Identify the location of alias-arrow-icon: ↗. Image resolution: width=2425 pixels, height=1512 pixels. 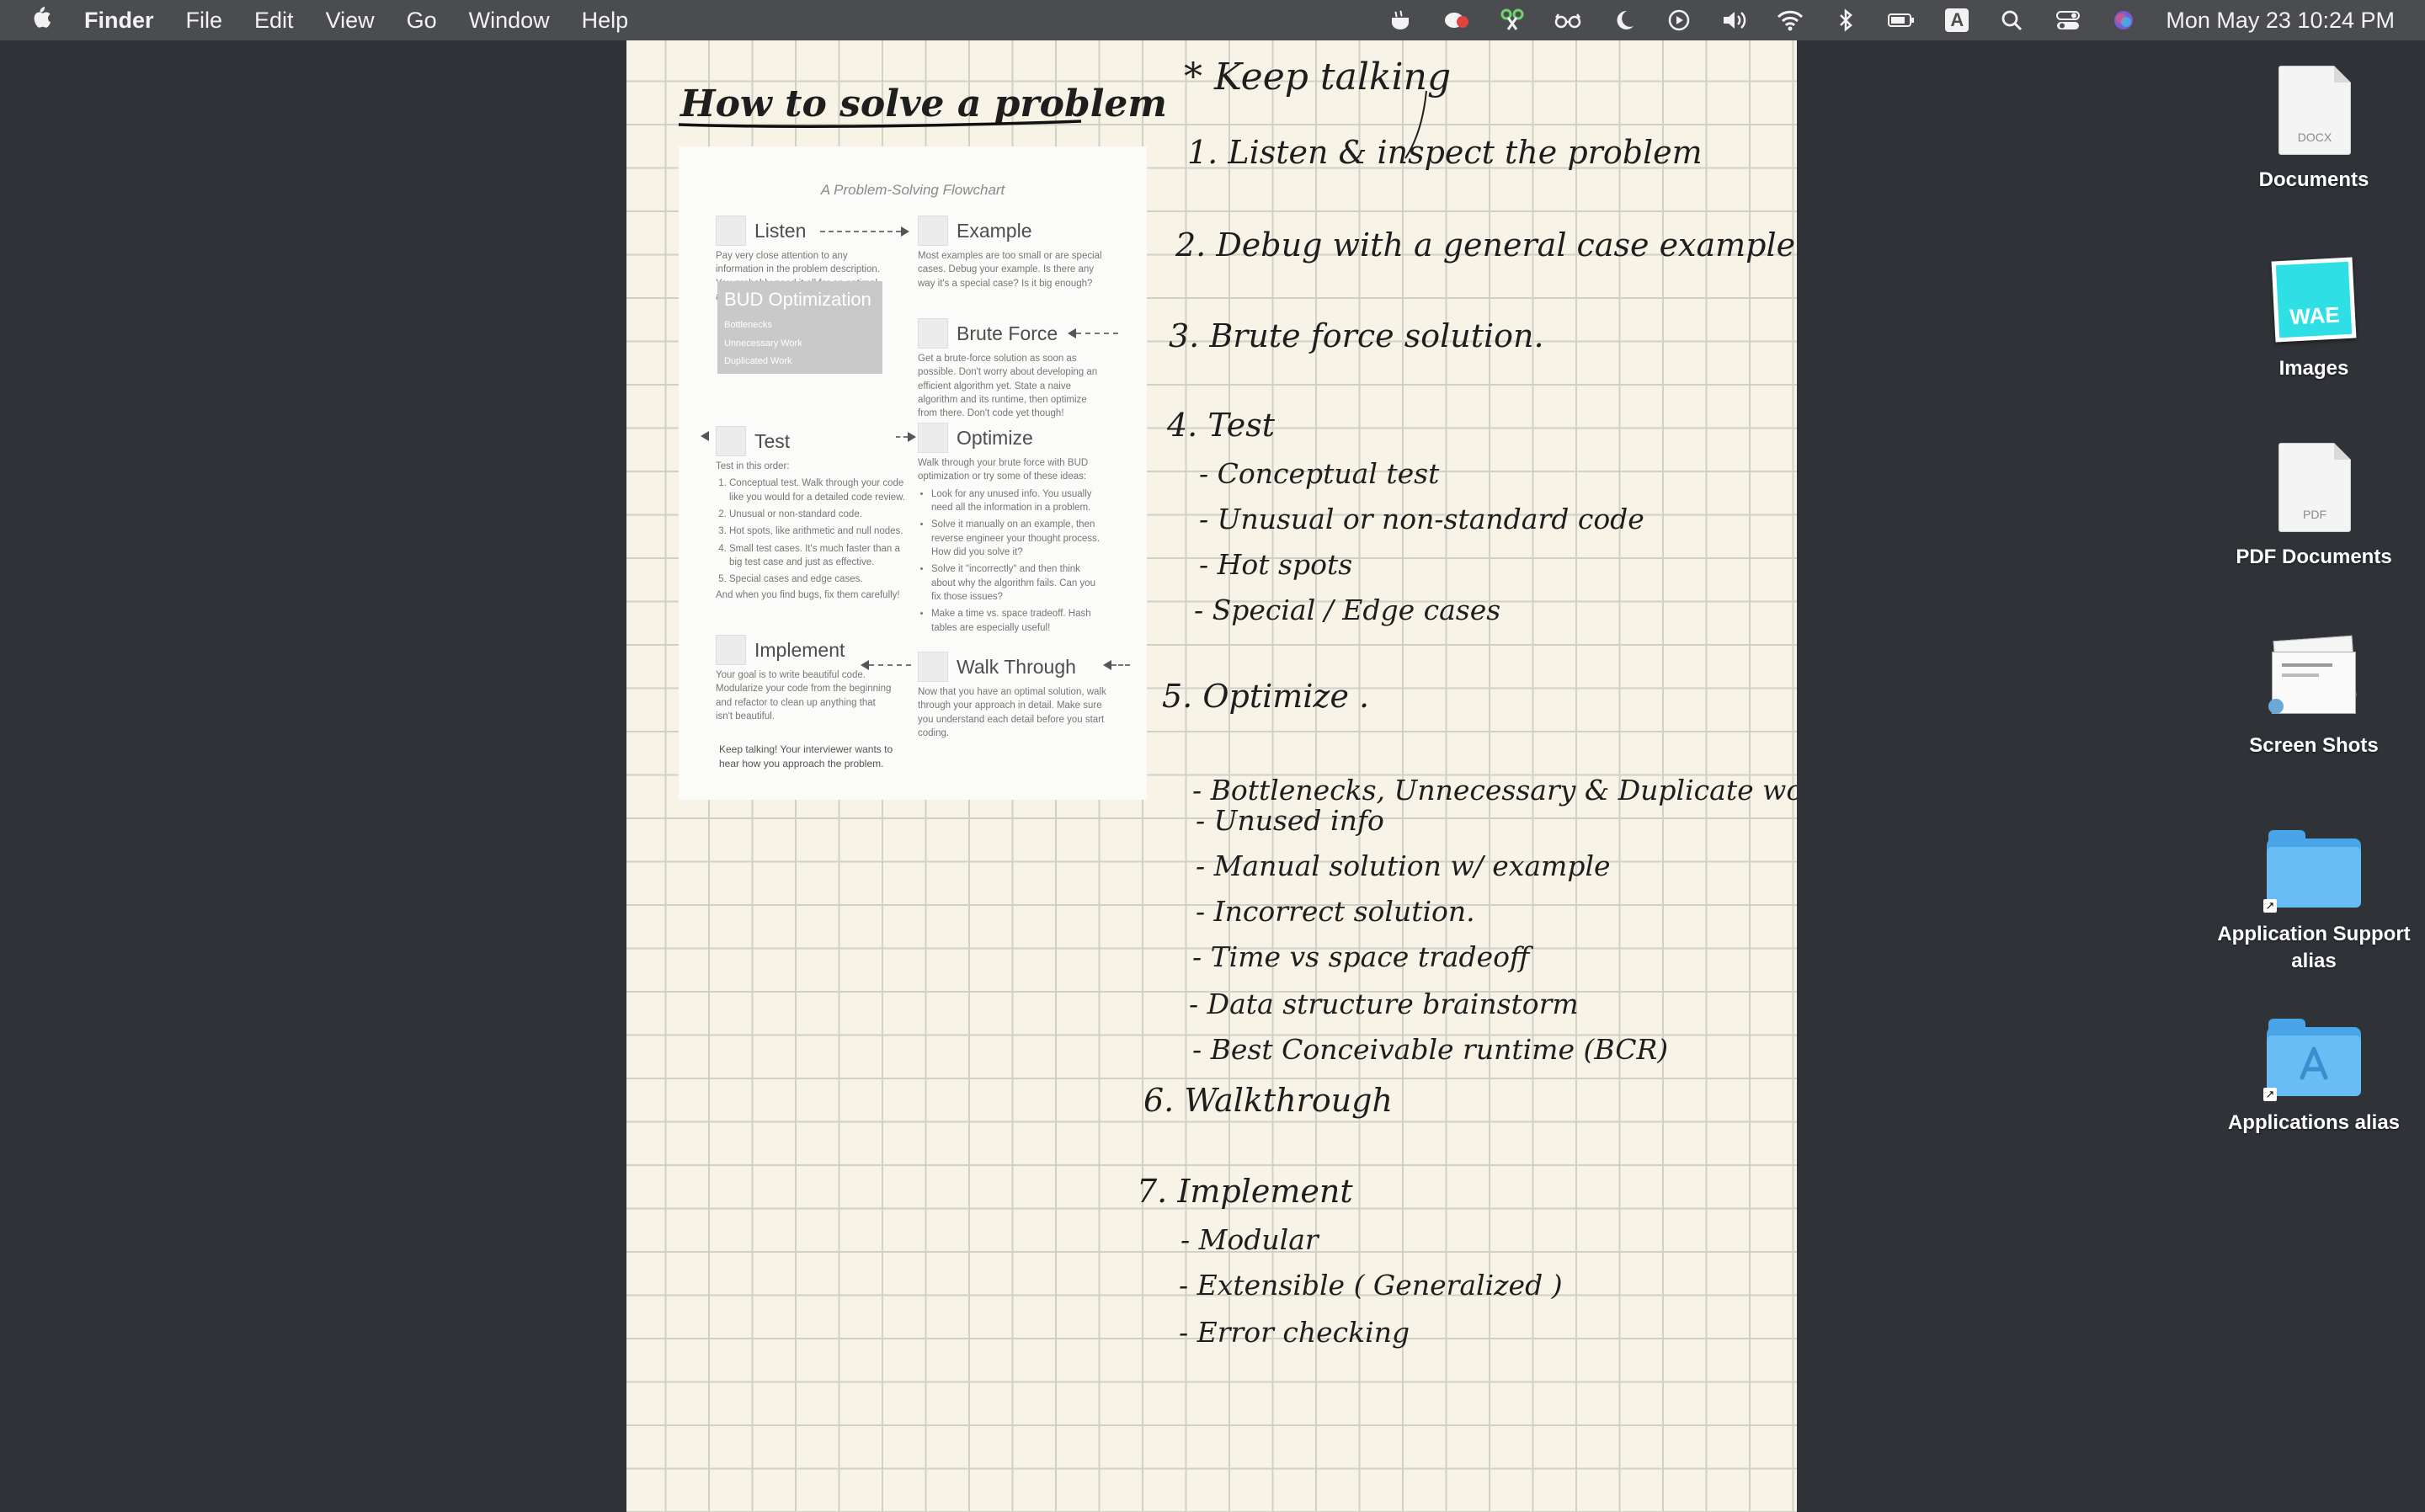
(2270, 906).